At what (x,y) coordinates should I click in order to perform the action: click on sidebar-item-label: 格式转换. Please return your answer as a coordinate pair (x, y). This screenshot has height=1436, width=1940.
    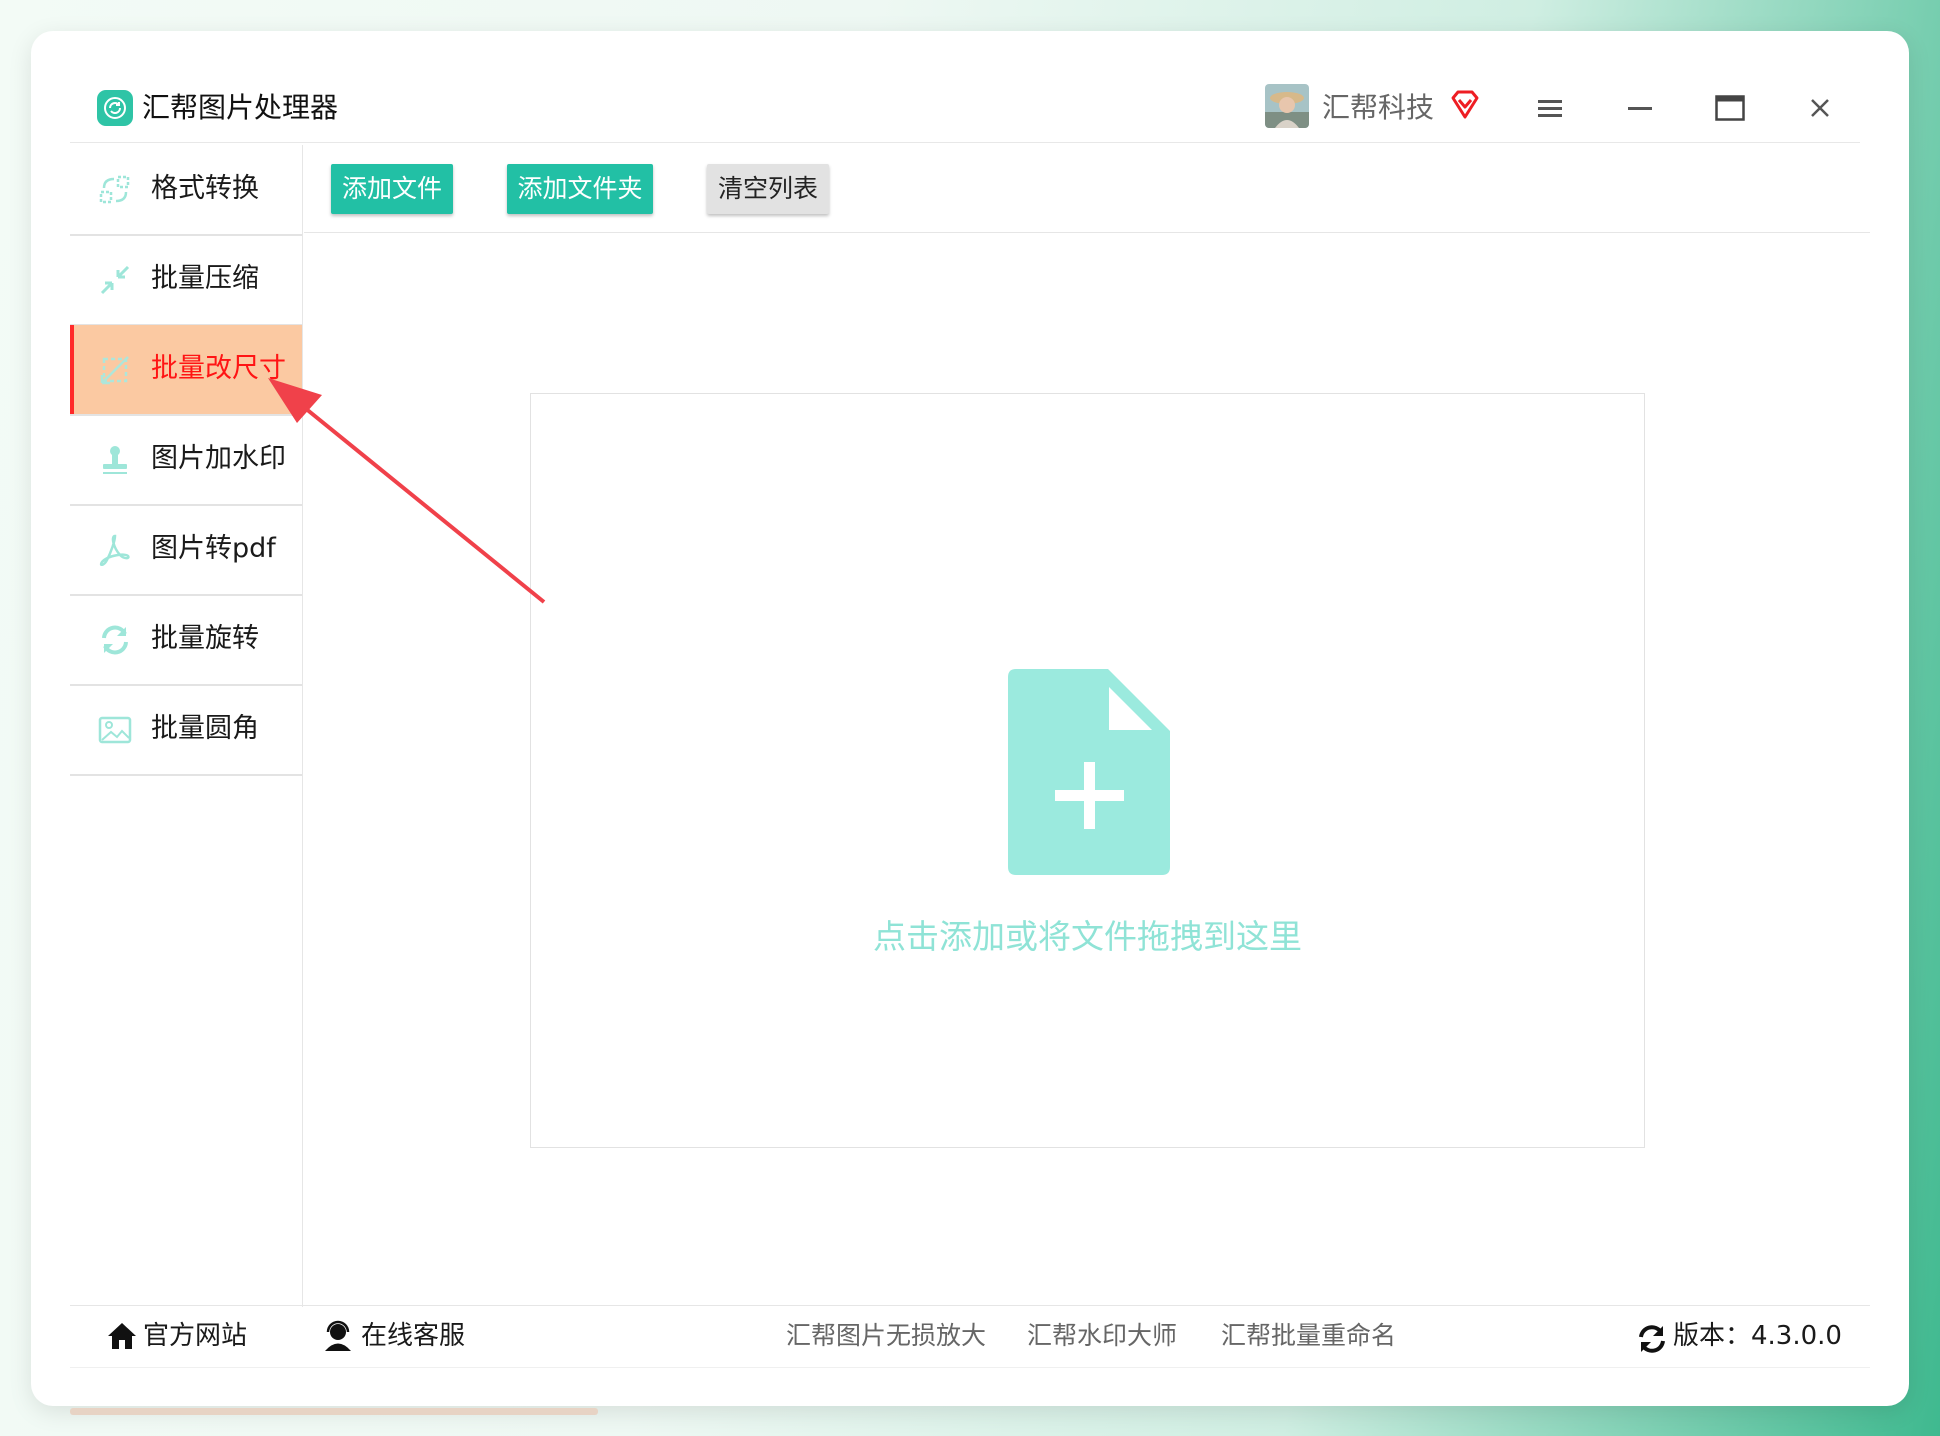
    Looking at the image, I should click on (205, 188).